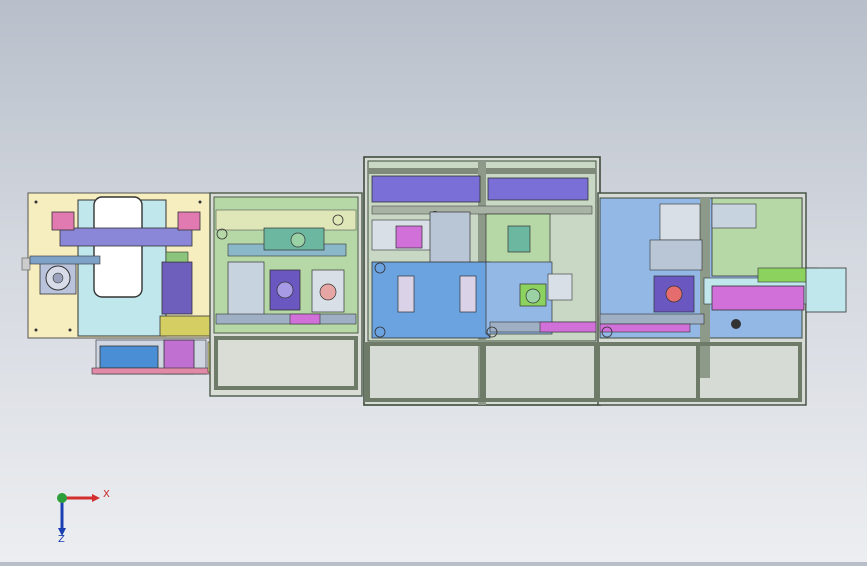 Image resolution: width=867 pixels, height=566 pixels. What do you see at coordinates (62, 498) in the screenshot?
I see `y-axis-ball` at bounding box center [62, 498].